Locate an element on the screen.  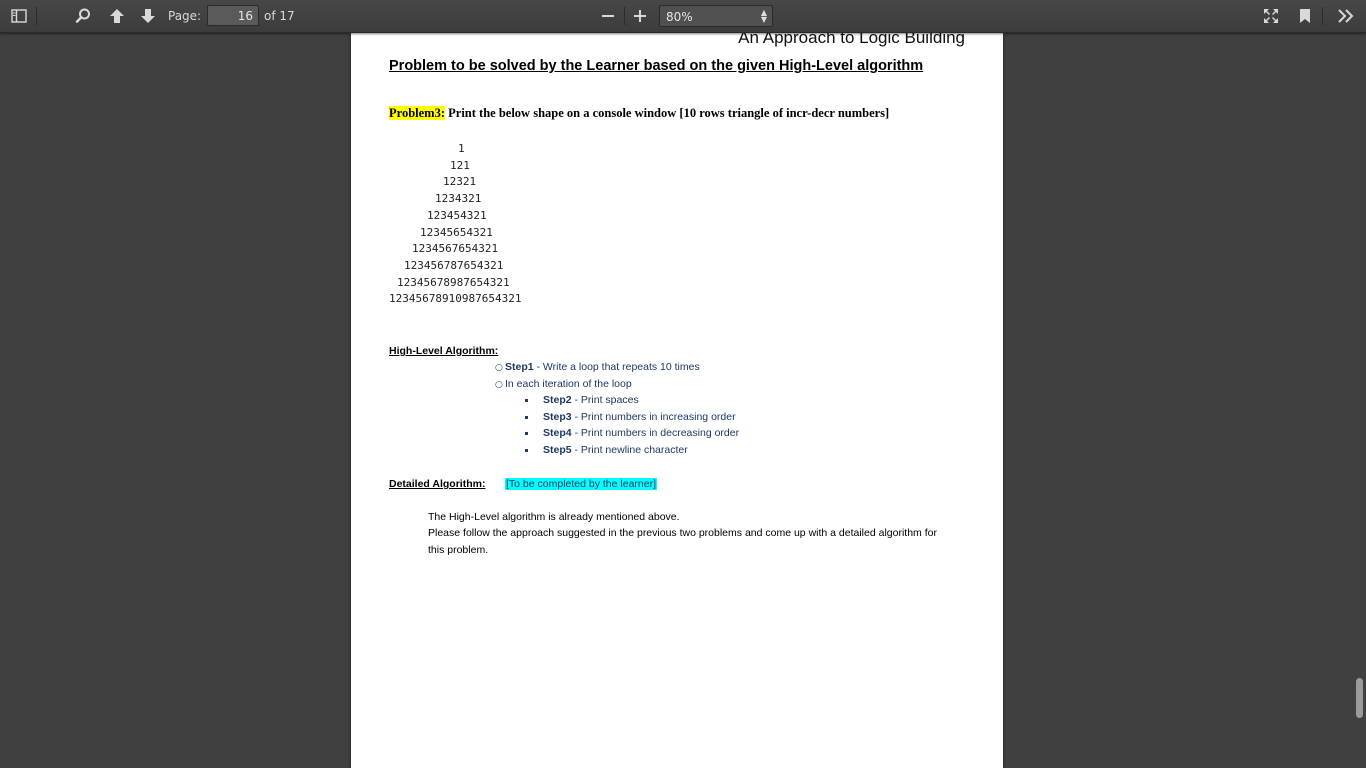
detailed-algorithm-note: [To be completed by the learner] is located at coordinates (581, 484).